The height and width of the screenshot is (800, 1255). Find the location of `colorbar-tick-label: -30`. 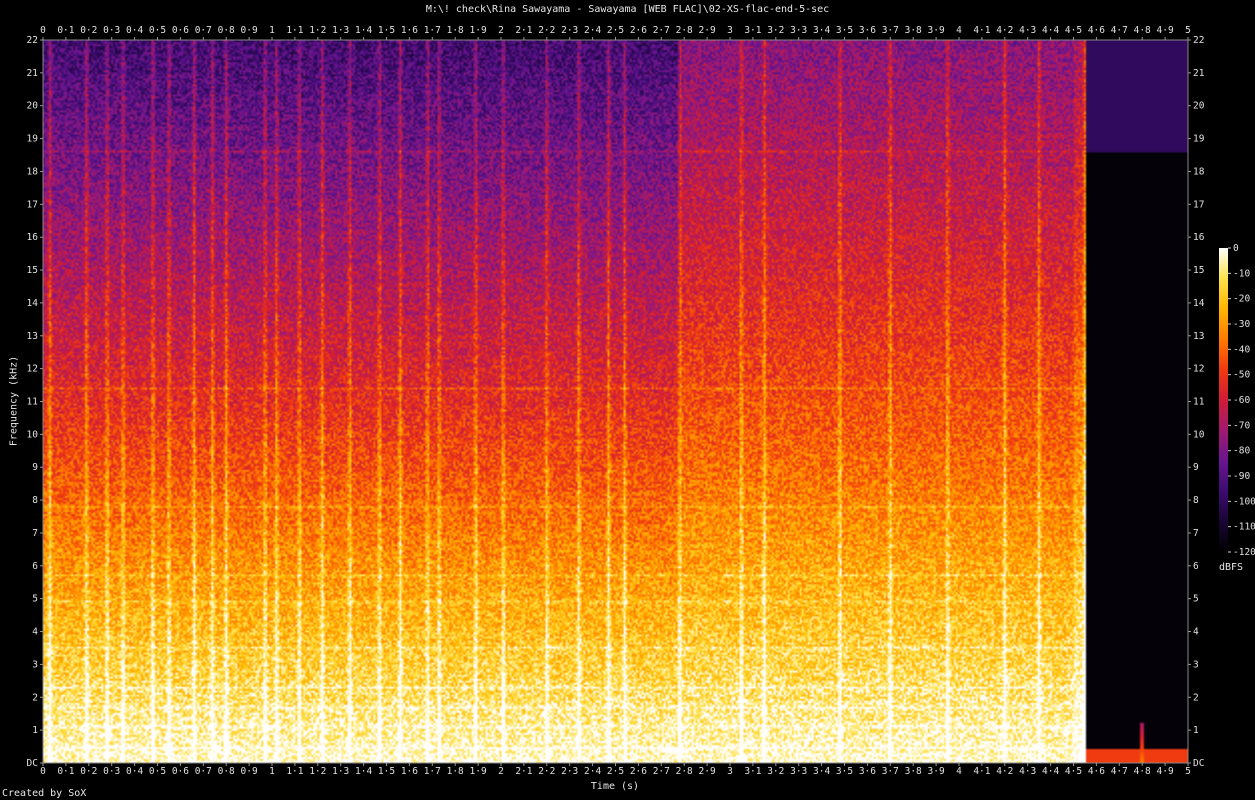

colorbar-tick-label: -30 is located at coordinates (1241, 324).